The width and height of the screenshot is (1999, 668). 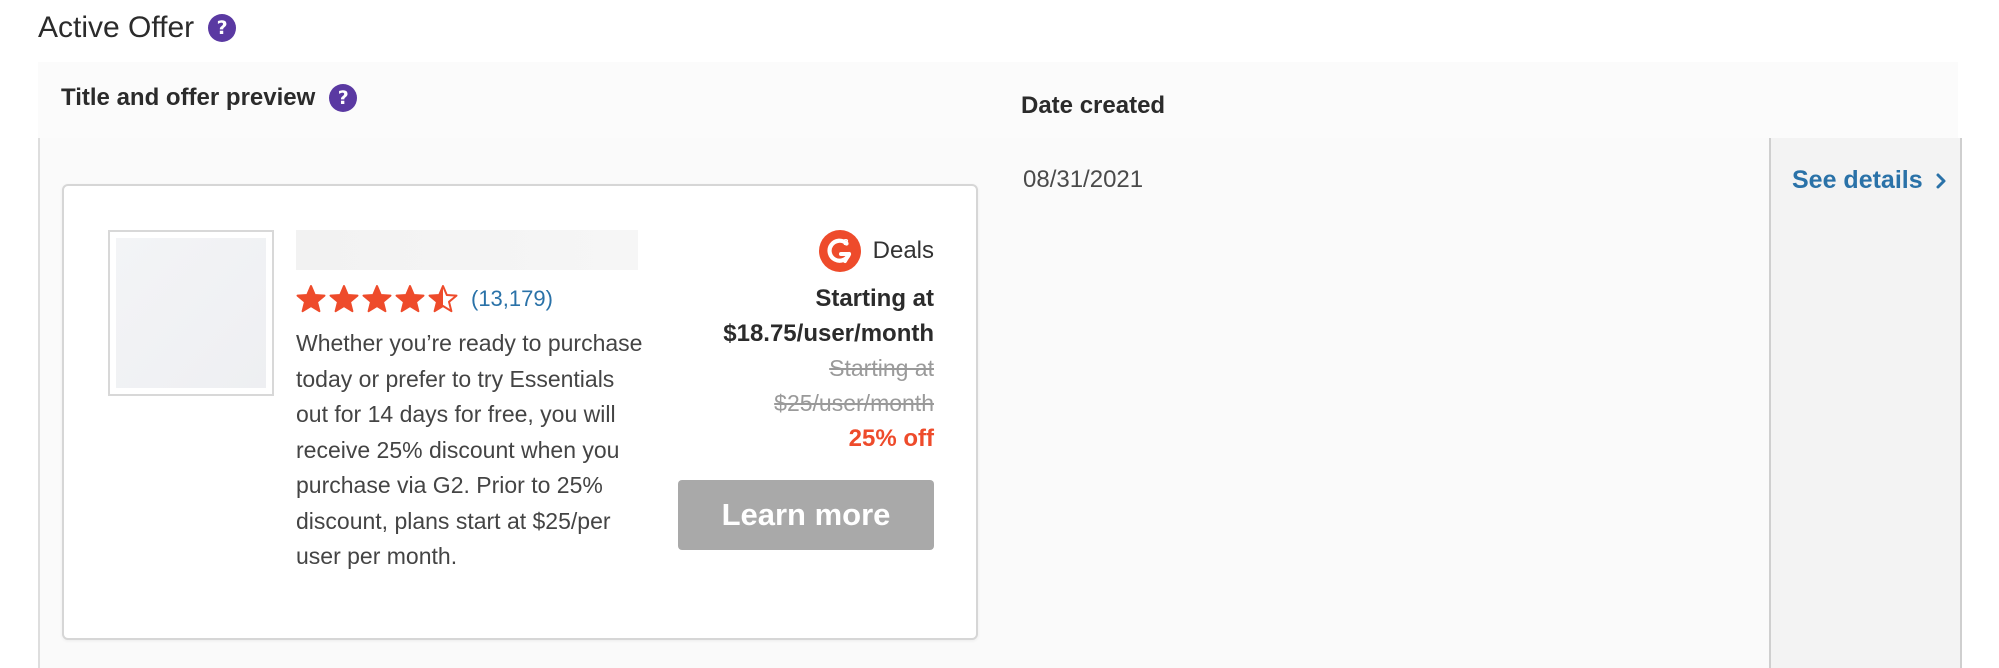 What do you see at coordinates (191, 313) in the screenshot?
I see `product-image-placeholder` at bounding box center [191, 313].